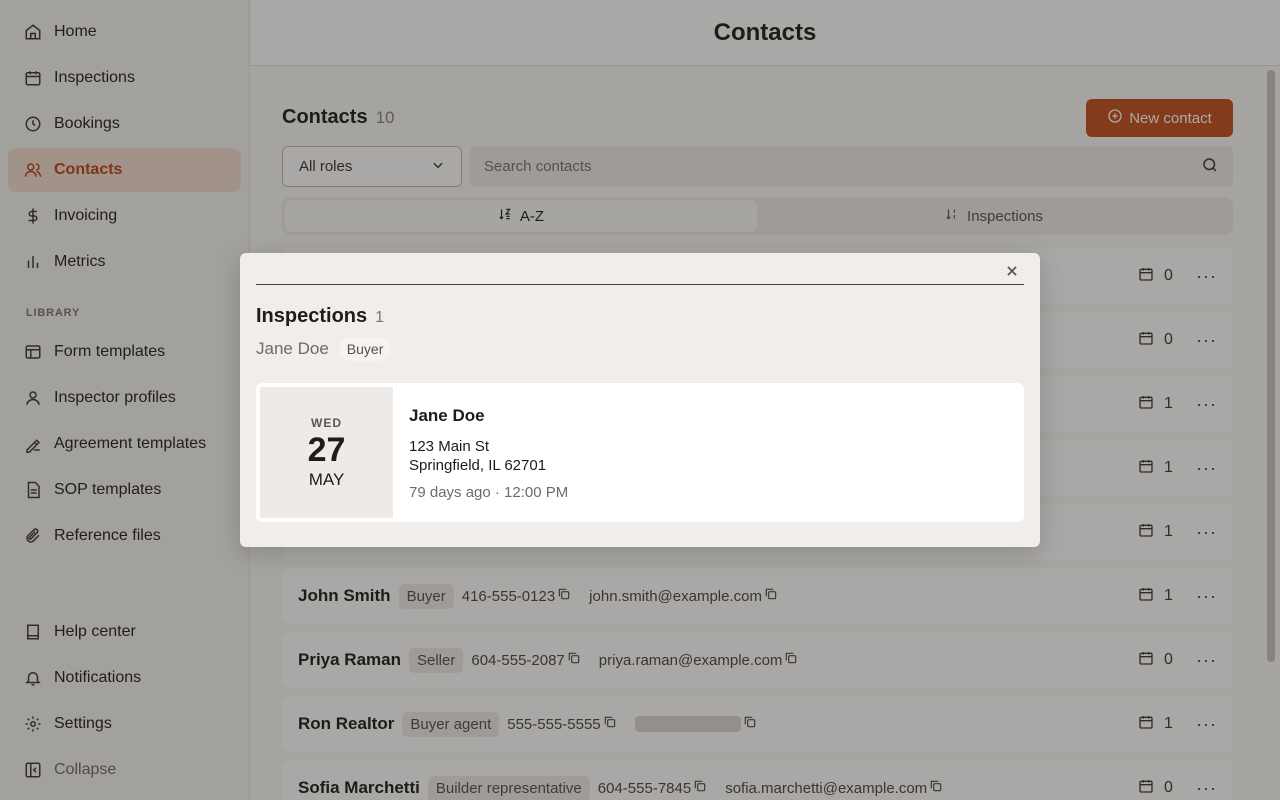 The image size is (1280, 800). I want to click on modal-count: 1, so click(380, 317).